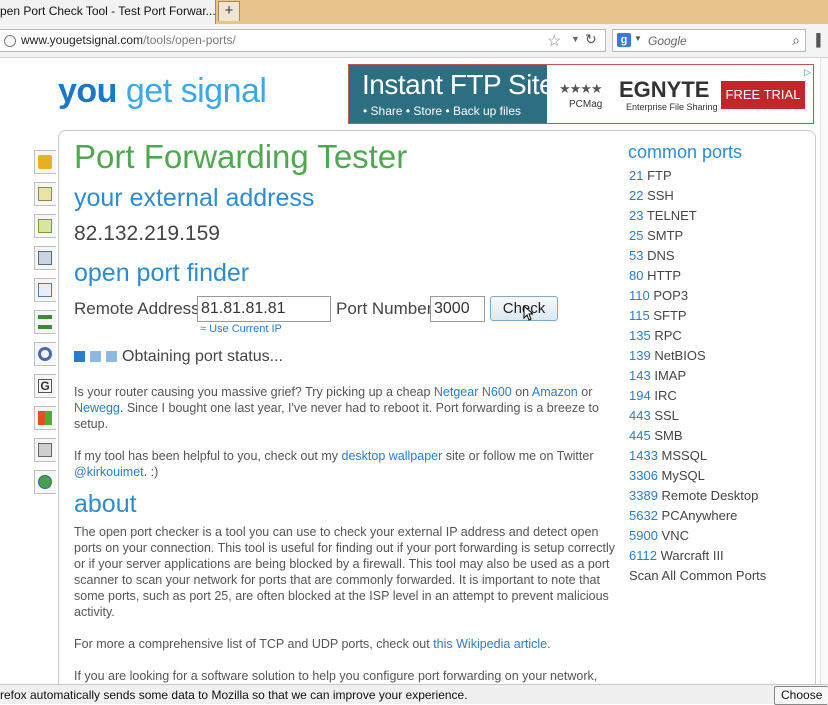 Image resolution: width=828 pixels, height=705 pixels. I want to click on port-item: 443 SSL, so click(697, 418).